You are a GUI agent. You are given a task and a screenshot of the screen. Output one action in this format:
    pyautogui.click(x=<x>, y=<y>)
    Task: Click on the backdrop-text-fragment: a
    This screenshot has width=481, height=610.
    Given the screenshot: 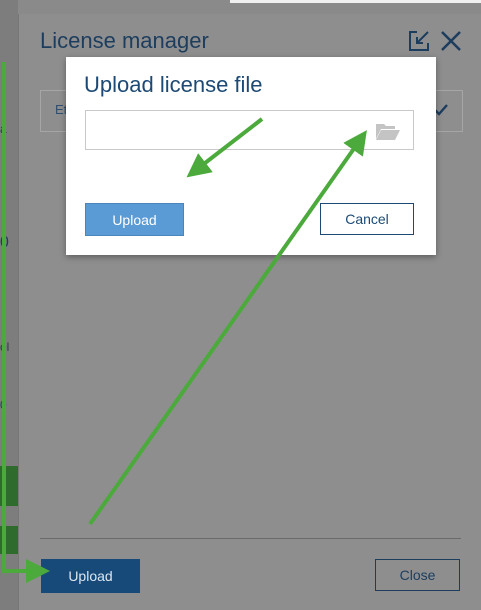 What is the action you would take?
    pyautogui.click(x=3, y=129)
    